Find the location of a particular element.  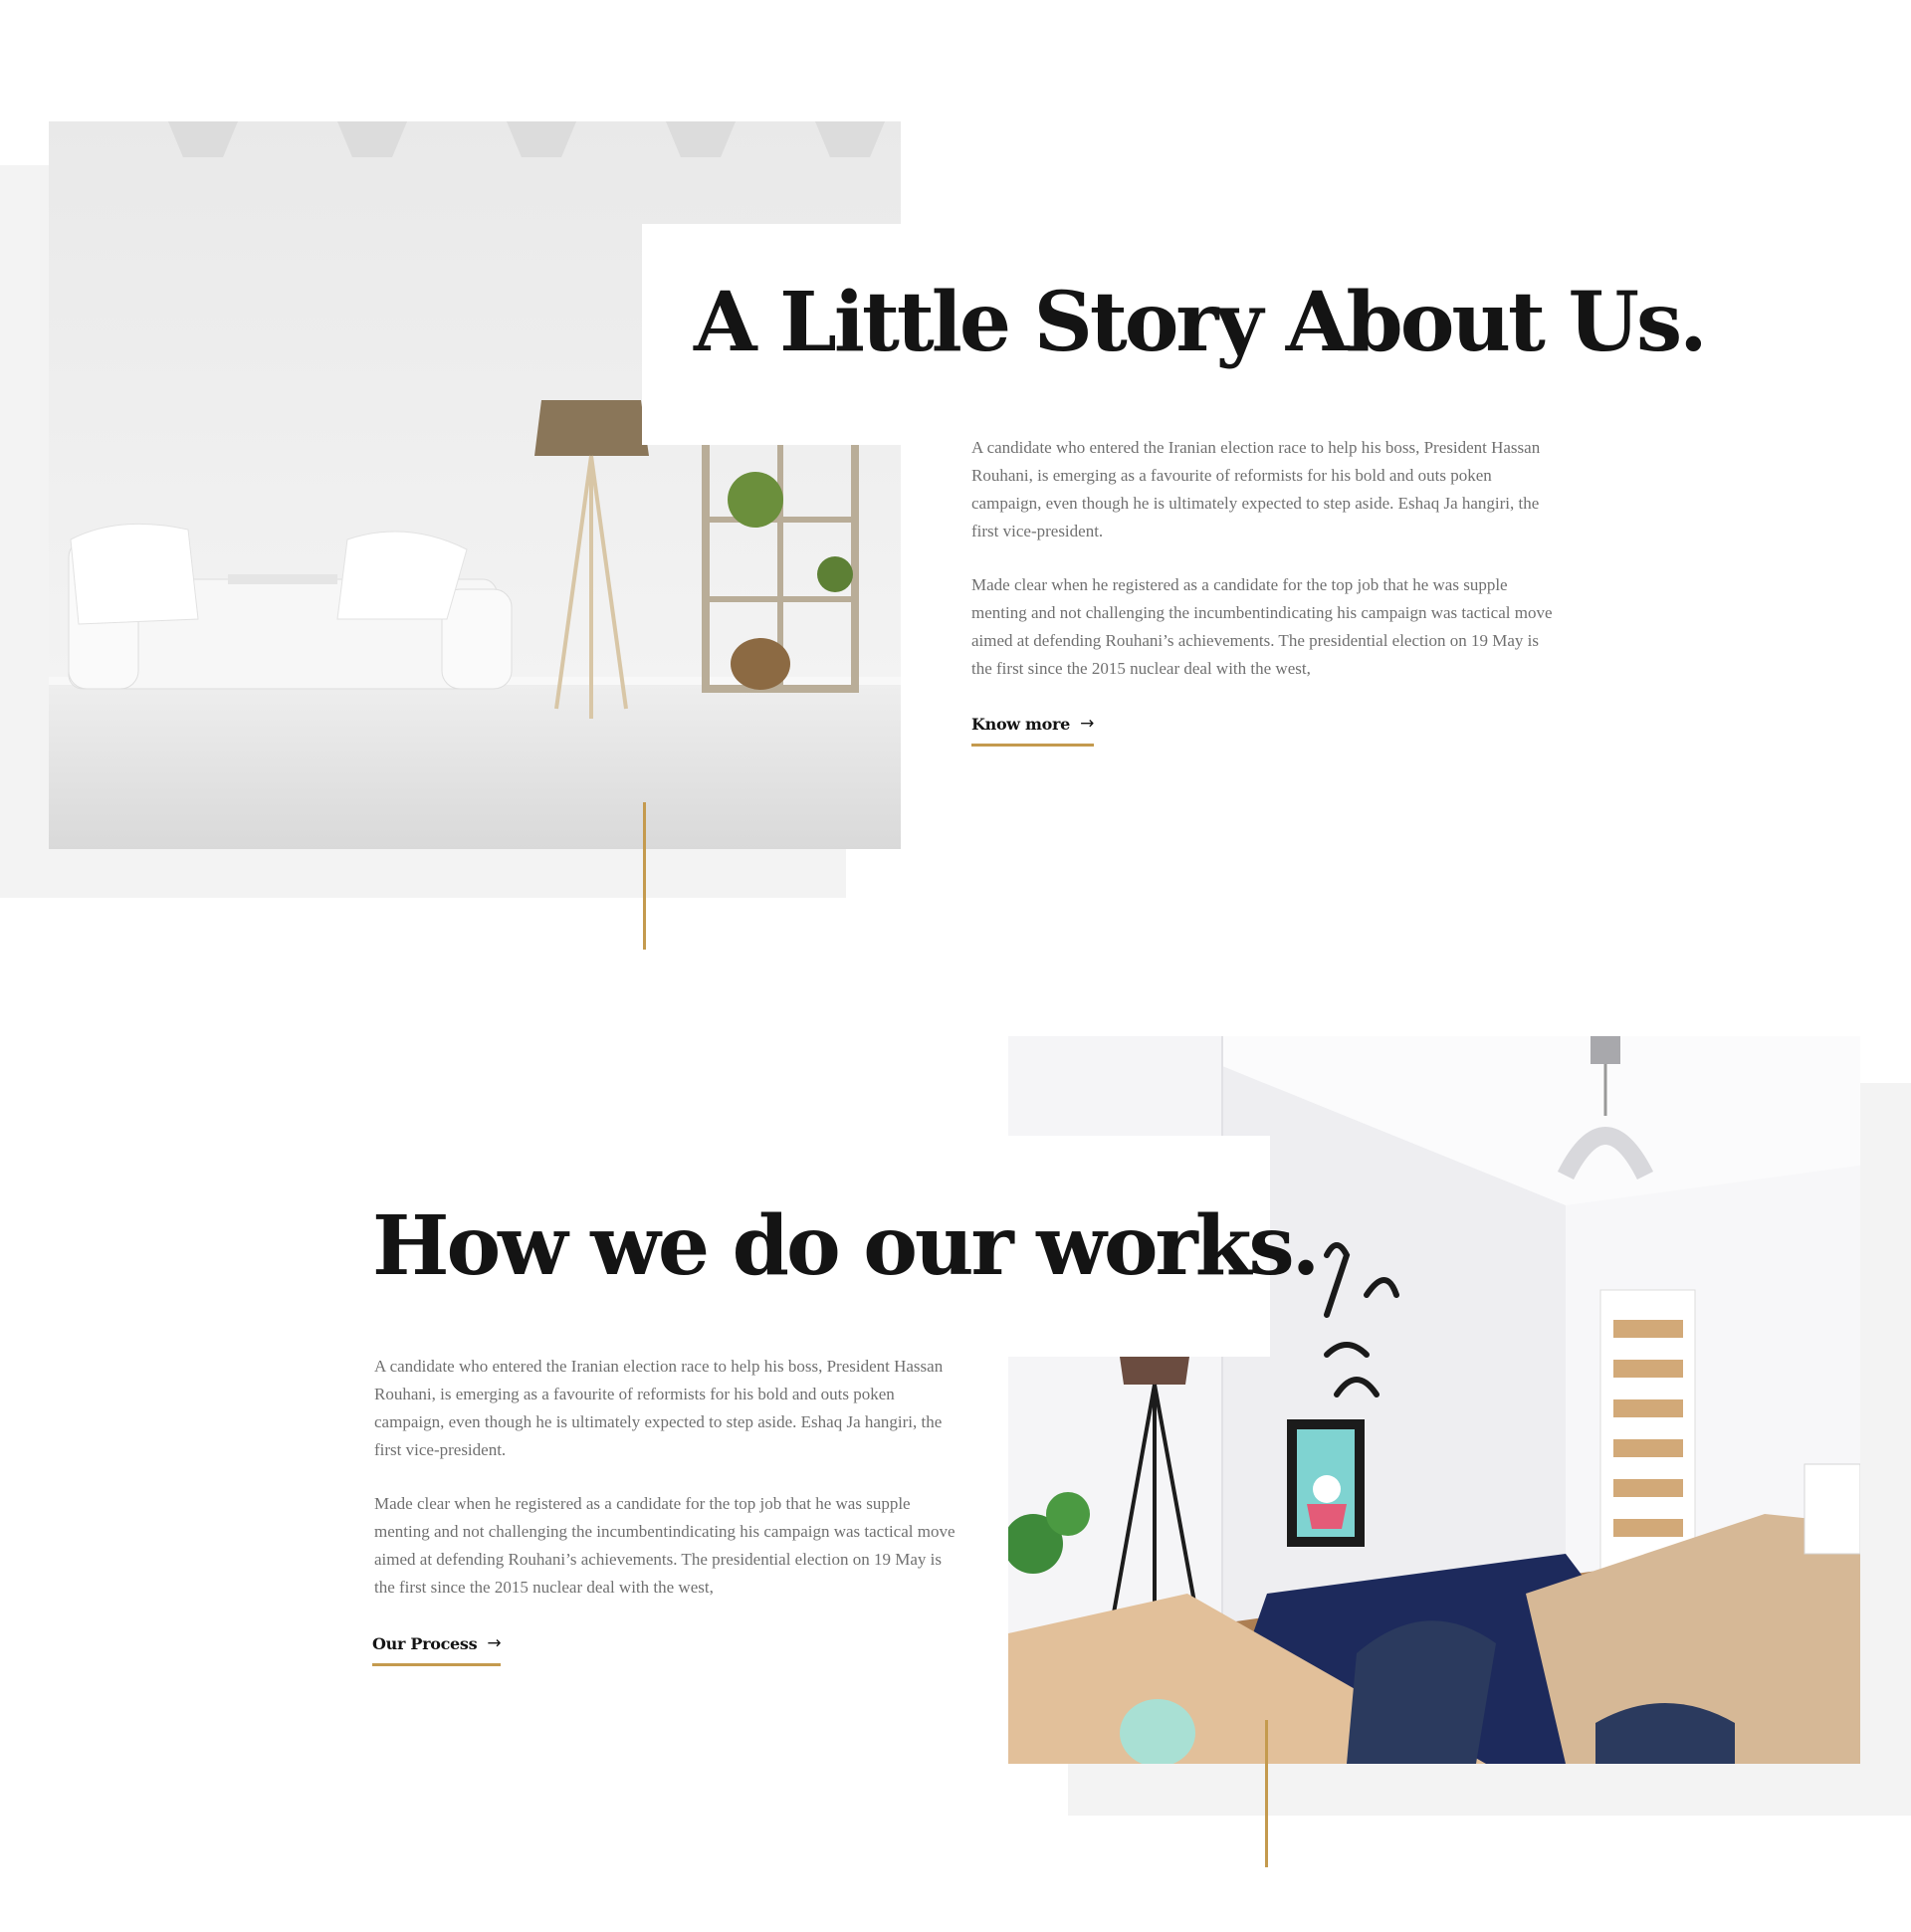

section-title: A Little Story About Us. is located at coordinates (1201, 322).